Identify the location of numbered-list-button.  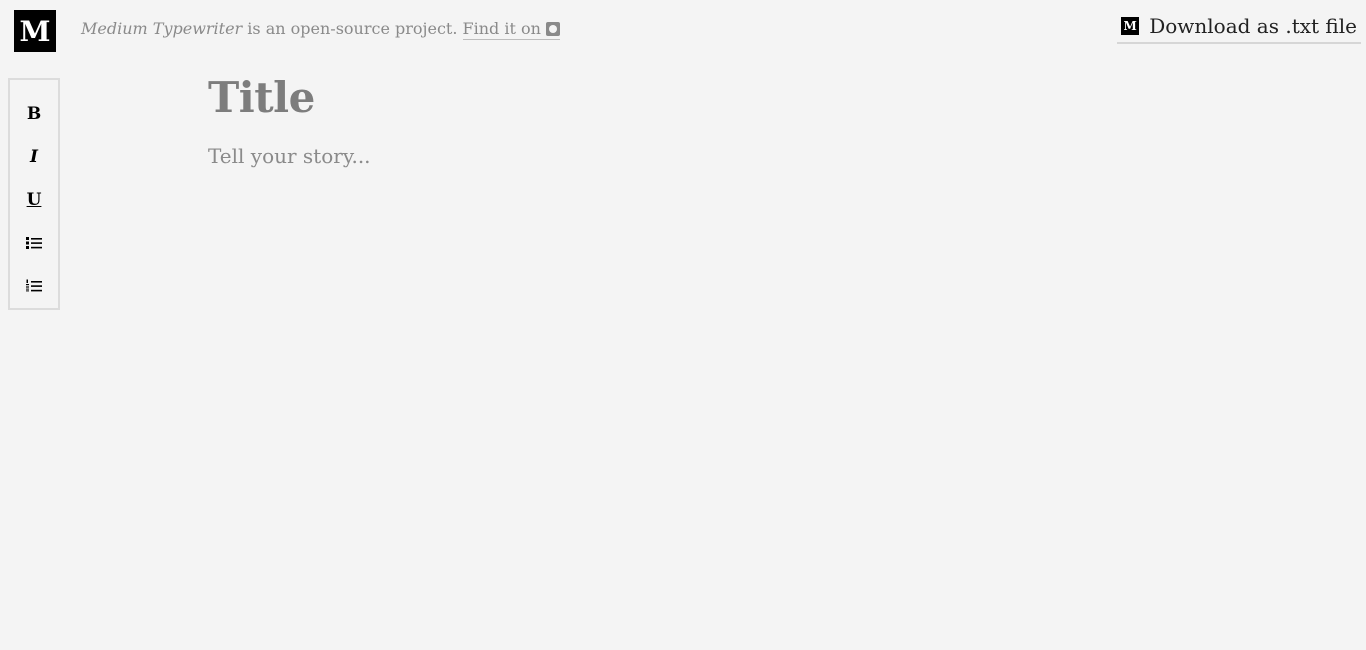
(34, 286).